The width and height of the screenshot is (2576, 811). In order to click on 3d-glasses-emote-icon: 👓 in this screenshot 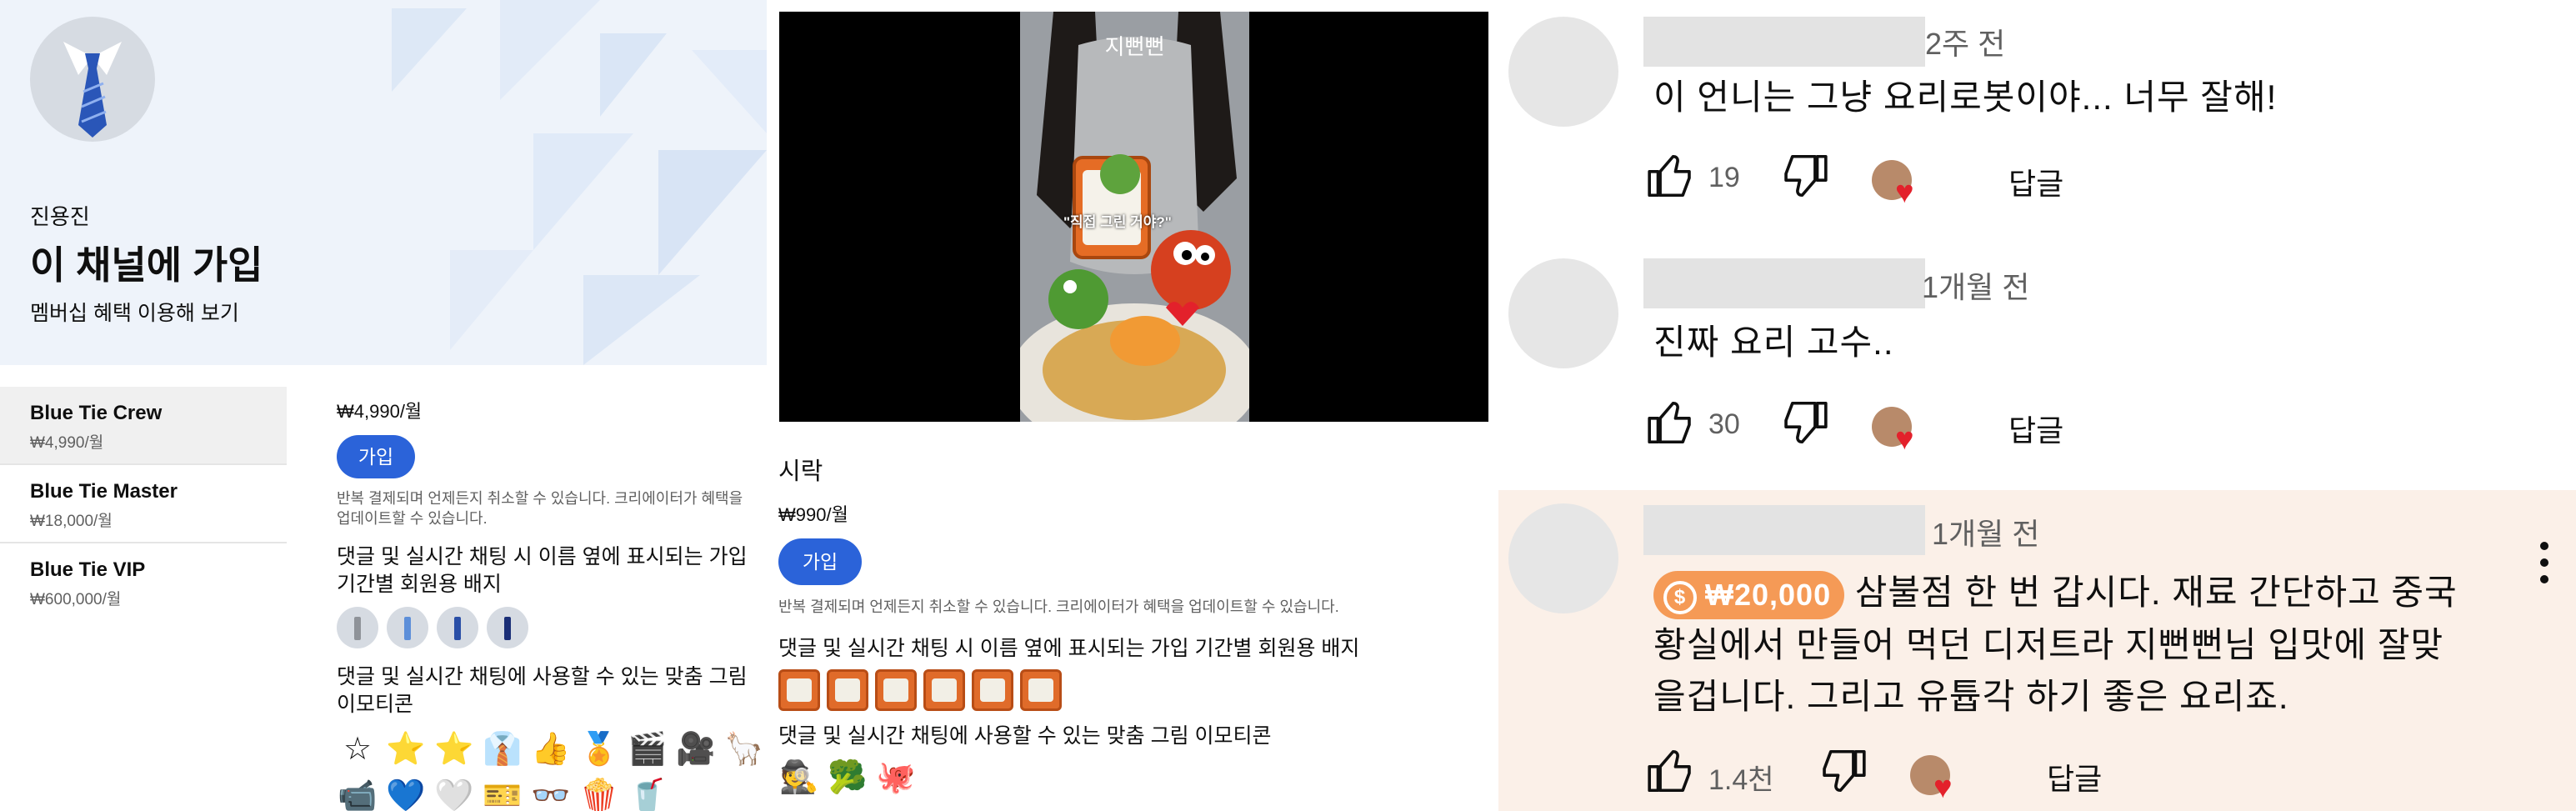, I will do `click(551, 794)`.